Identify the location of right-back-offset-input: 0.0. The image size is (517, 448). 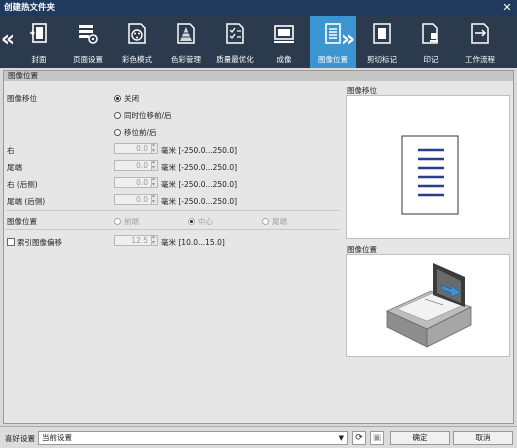
(133, 182).